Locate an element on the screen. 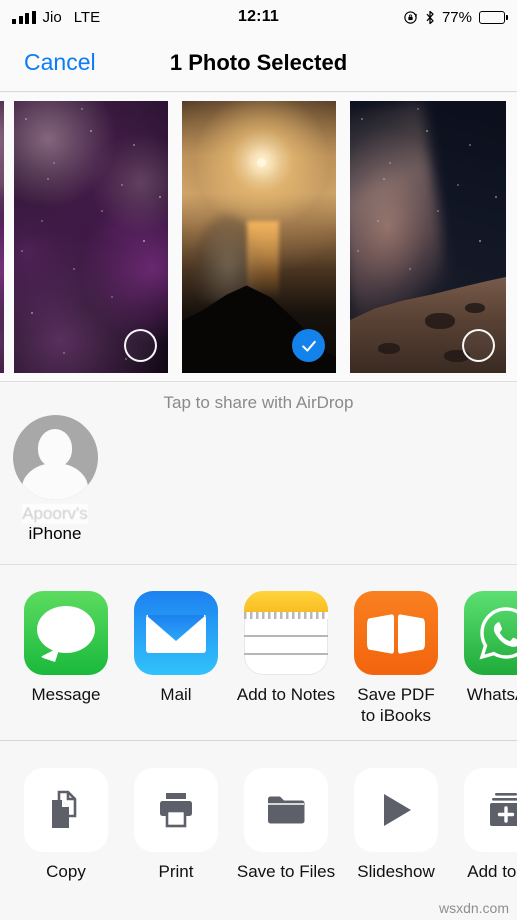 This screenshot has width=517, height=920. action-label: Copy is located at coordinates (66, 871).